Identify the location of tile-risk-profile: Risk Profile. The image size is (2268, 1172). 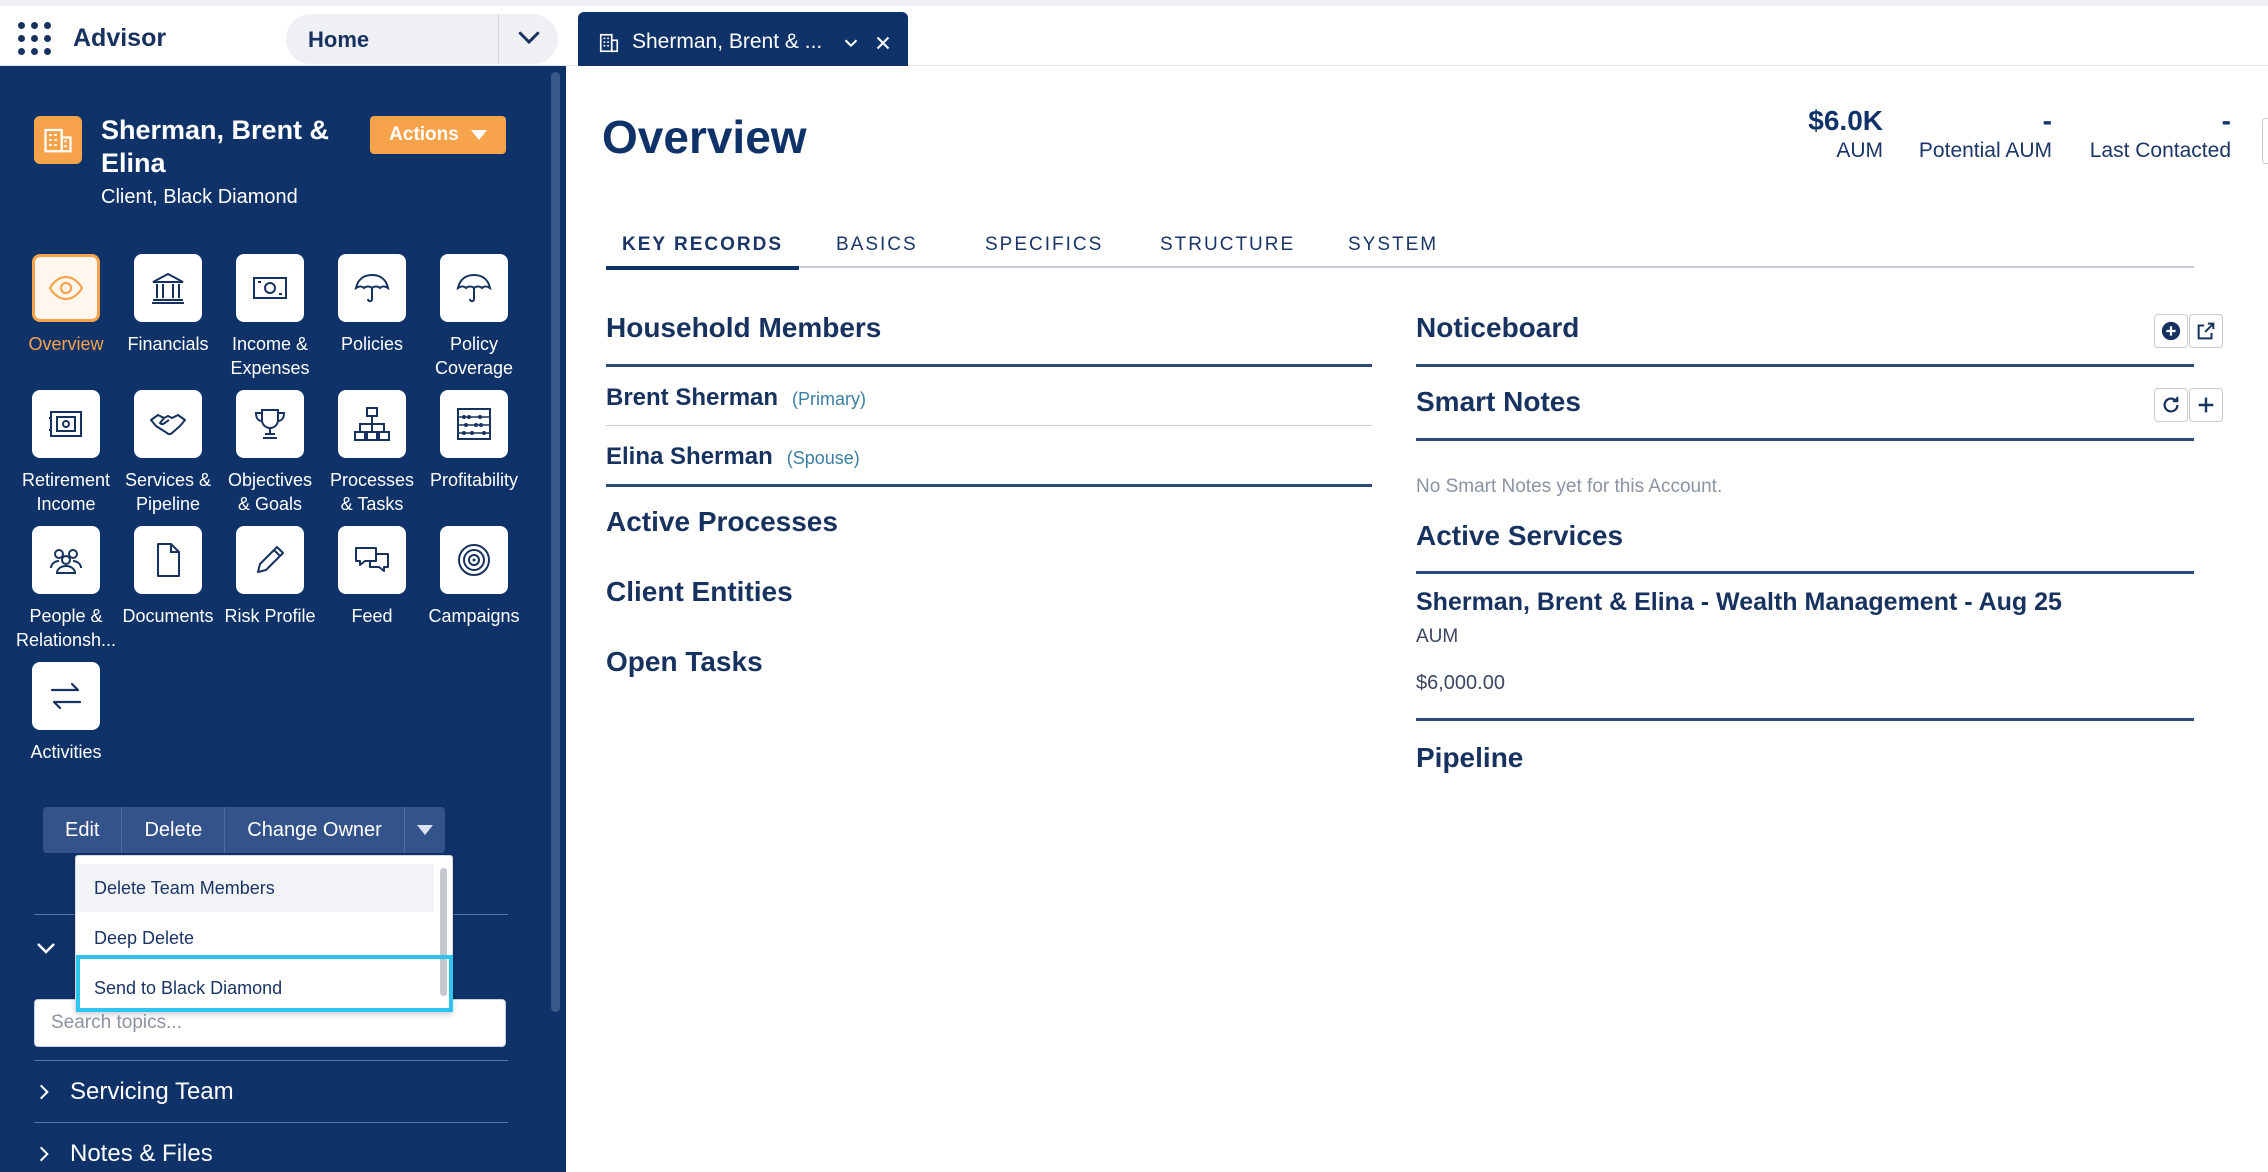
(270, 577).